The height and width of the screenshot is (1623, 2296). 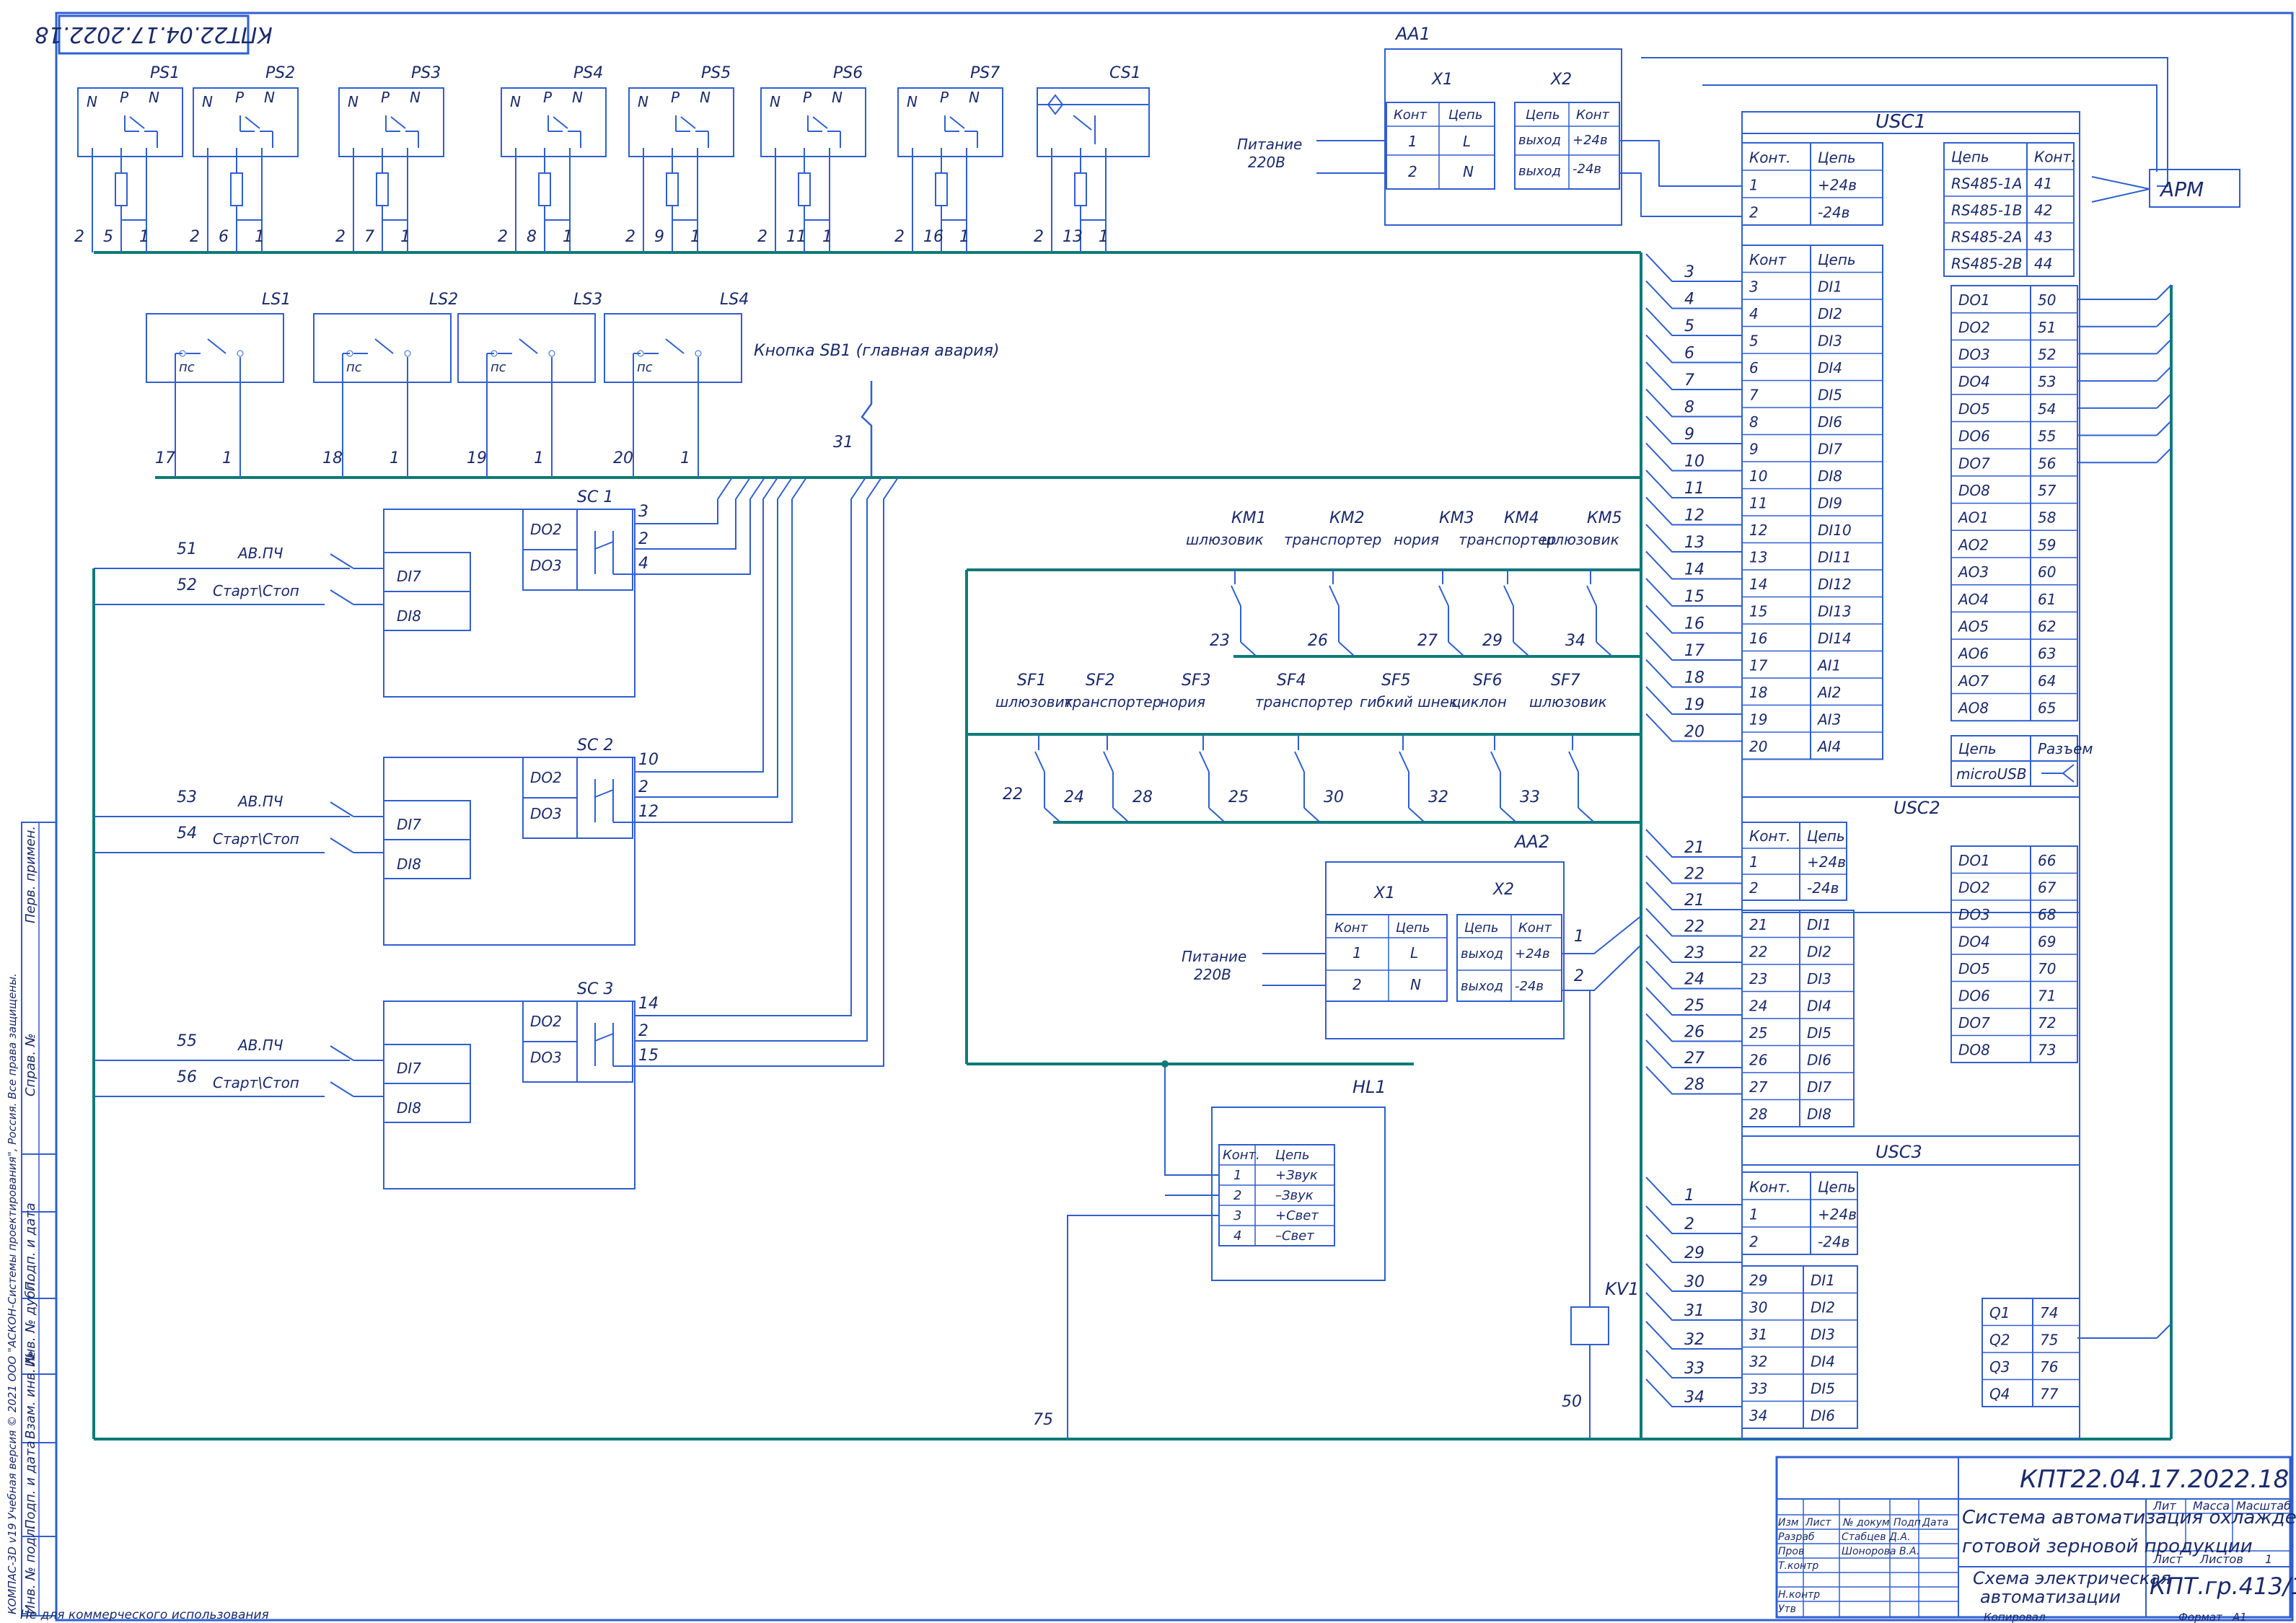 I want to click on device-desc: транспортер, so click(x=1304, y=702).